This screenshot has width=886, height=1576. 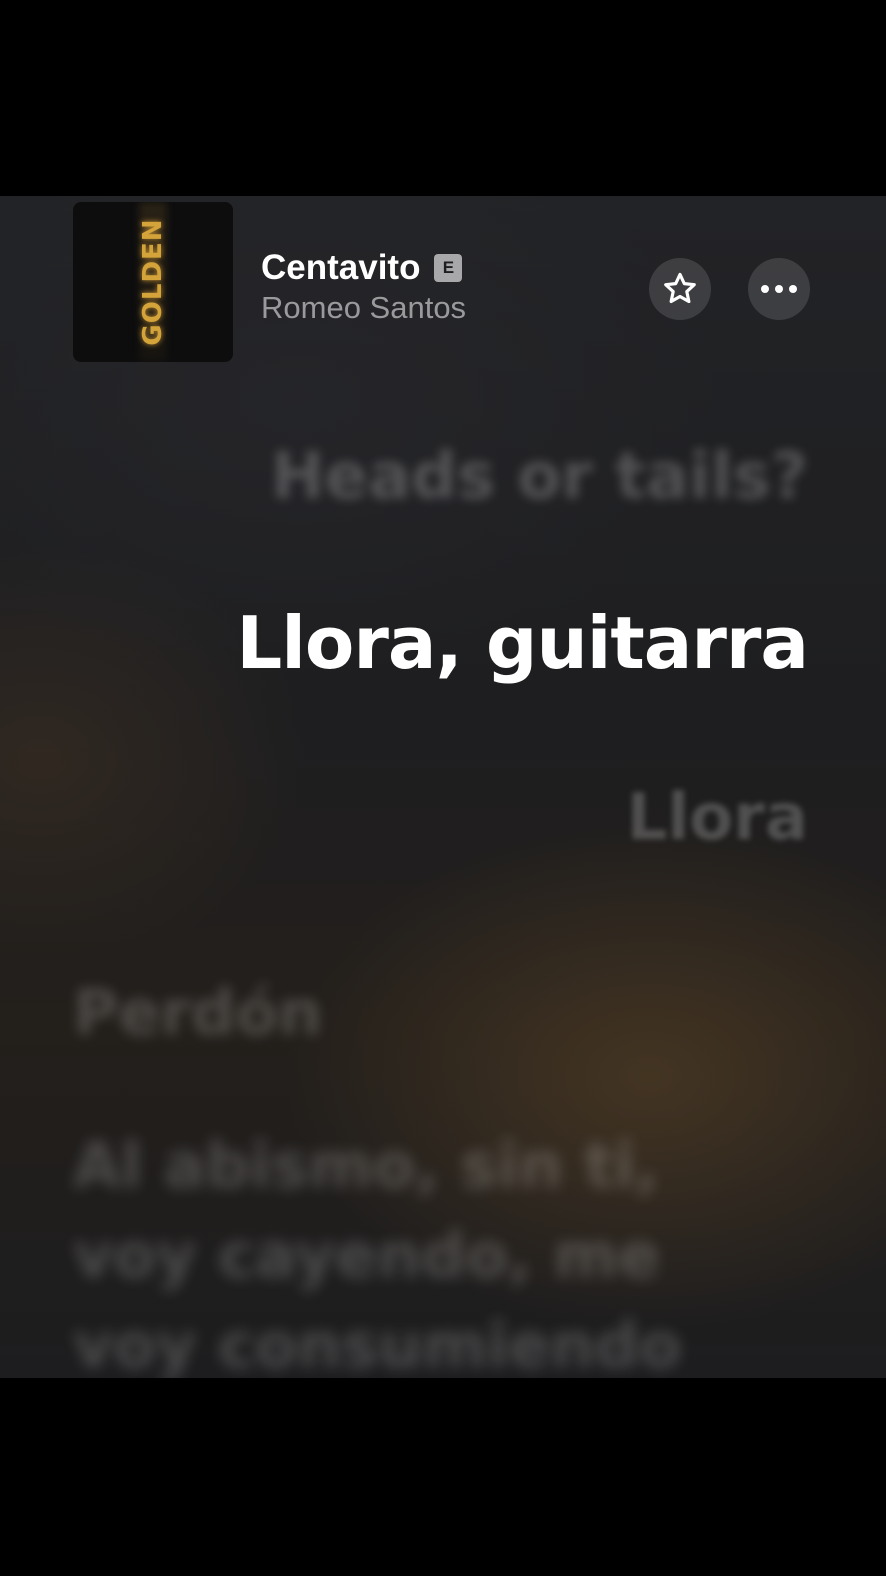 I want to click on lyric-line-next: Llora, so click(x=717, y=818).